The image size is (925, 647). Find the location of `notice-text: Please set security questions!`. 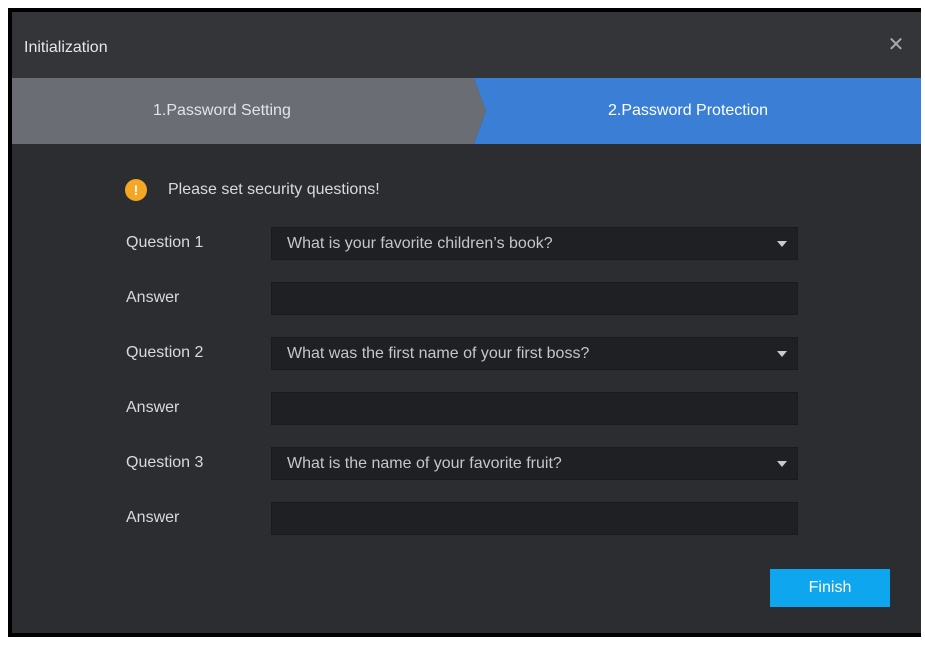

notice-text: Please set security questions! is located at coordinates (274, 189).